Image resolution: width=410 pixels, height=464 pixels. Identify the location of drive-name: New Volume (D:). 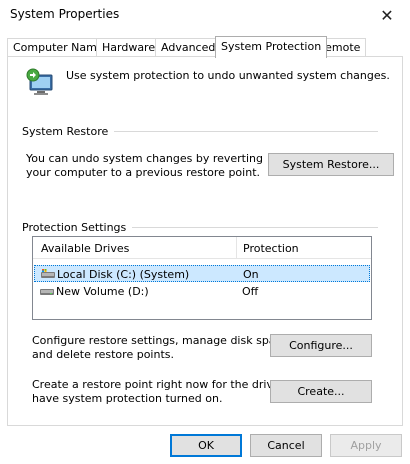
(102, 291).